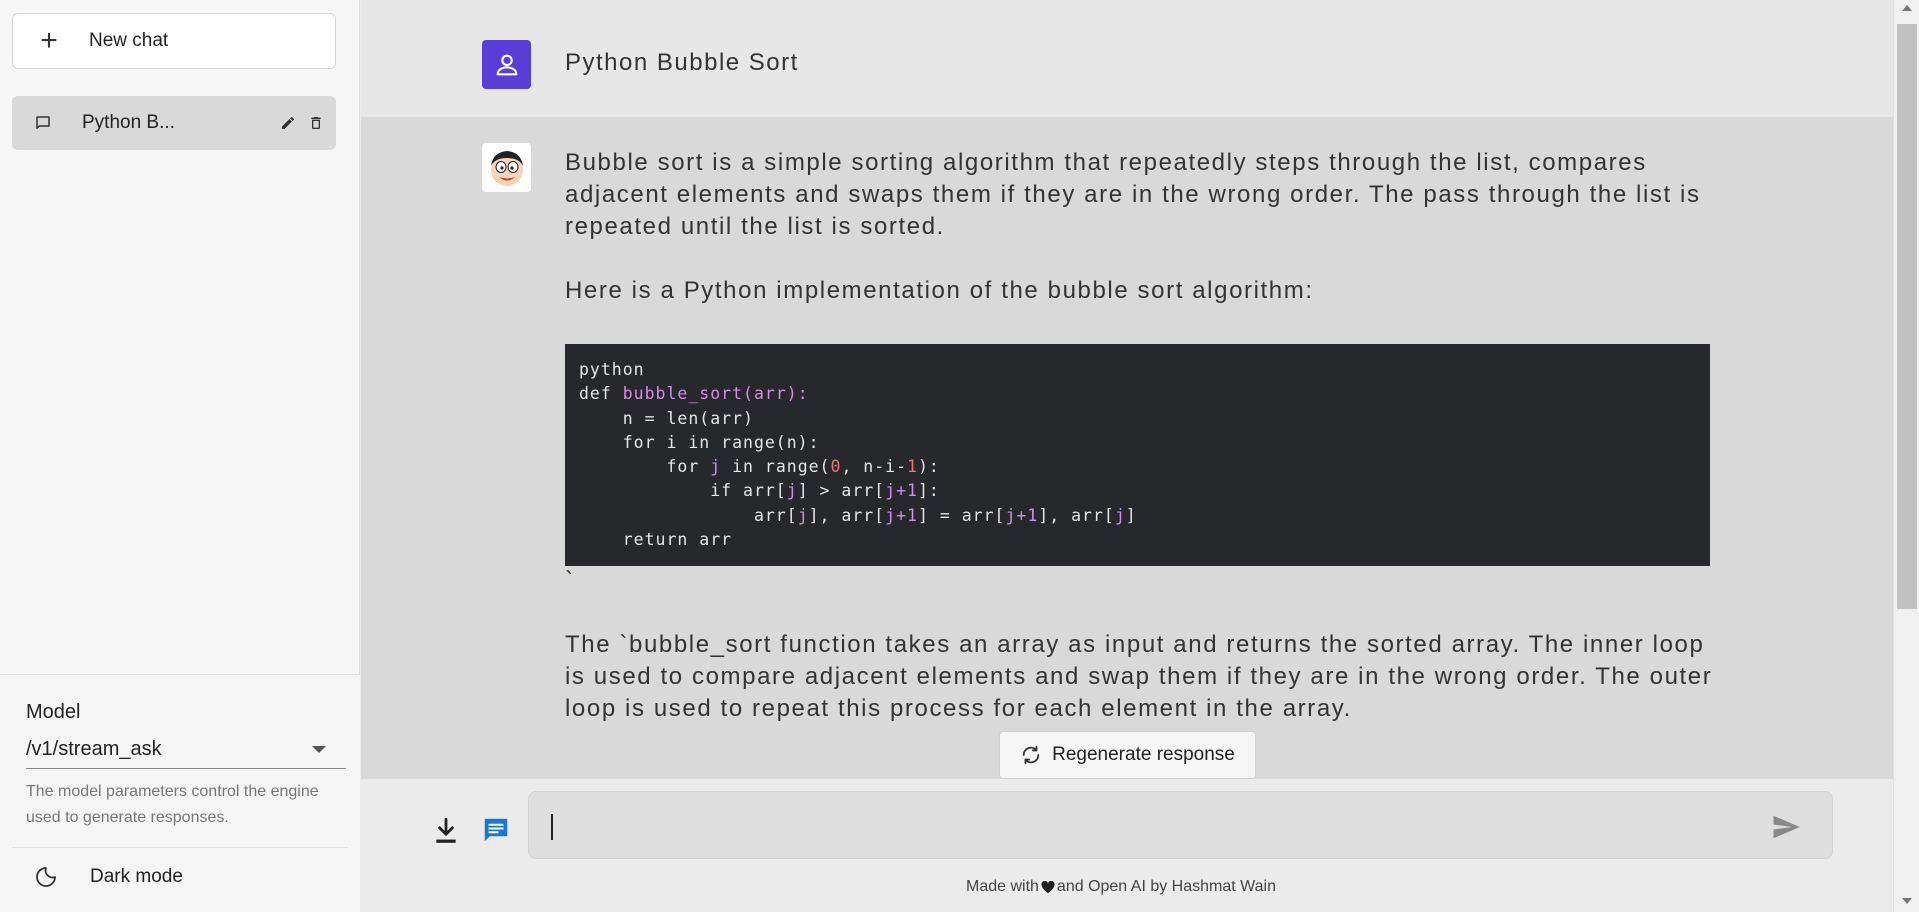  I want to click on code-trailer: `, so click(569, 580).